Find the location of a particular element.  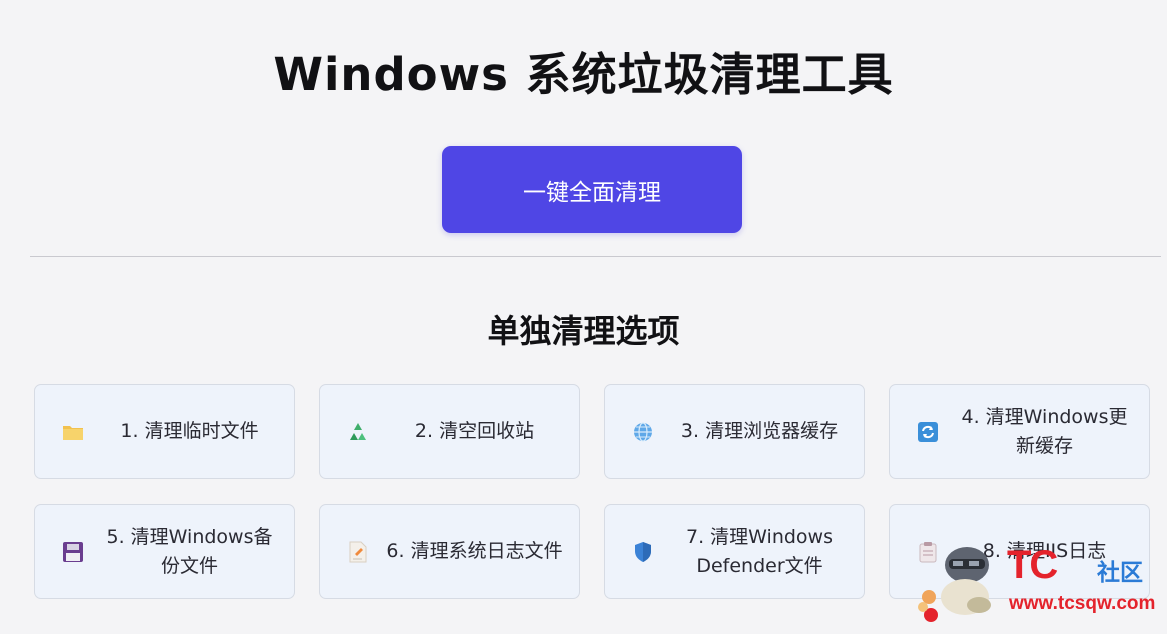

shield-icon is located at coordinates (643, 552).